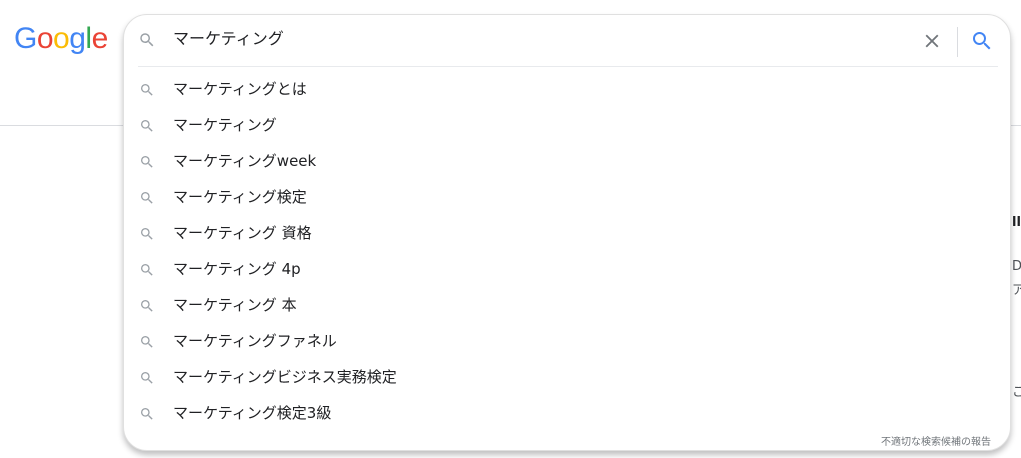 The width and height of the screenshot is (1021, 458). What do you see at coordinates (1016, 290) in the screenshot?
I see `background-fragment: ア` at bounding box center [1016, 290].